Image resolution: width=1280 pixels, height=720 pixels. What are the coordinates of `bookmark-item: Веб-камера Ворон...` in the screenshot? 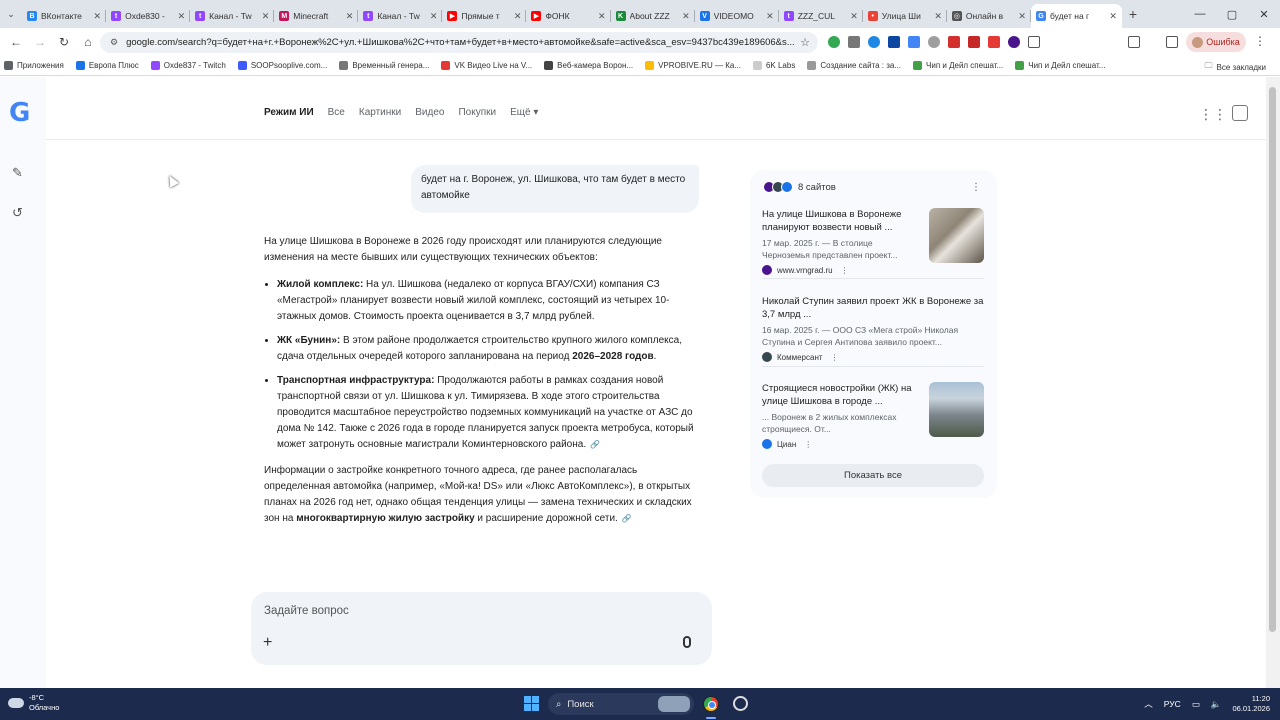 It's located at (588, 65).